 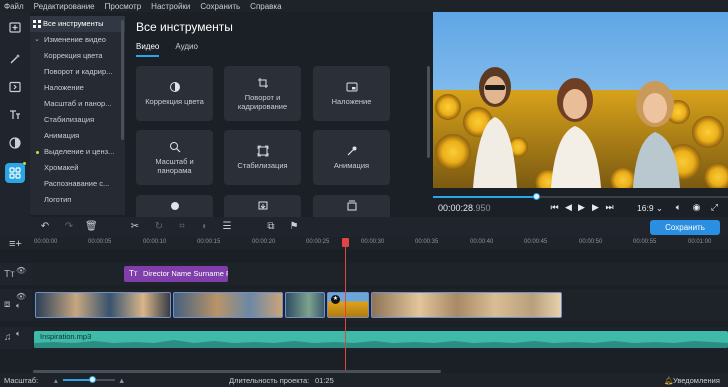 What do you see at coordinates (15, 115) in the screenshot?
I see `titles-button` at bounding box center [15, 115].